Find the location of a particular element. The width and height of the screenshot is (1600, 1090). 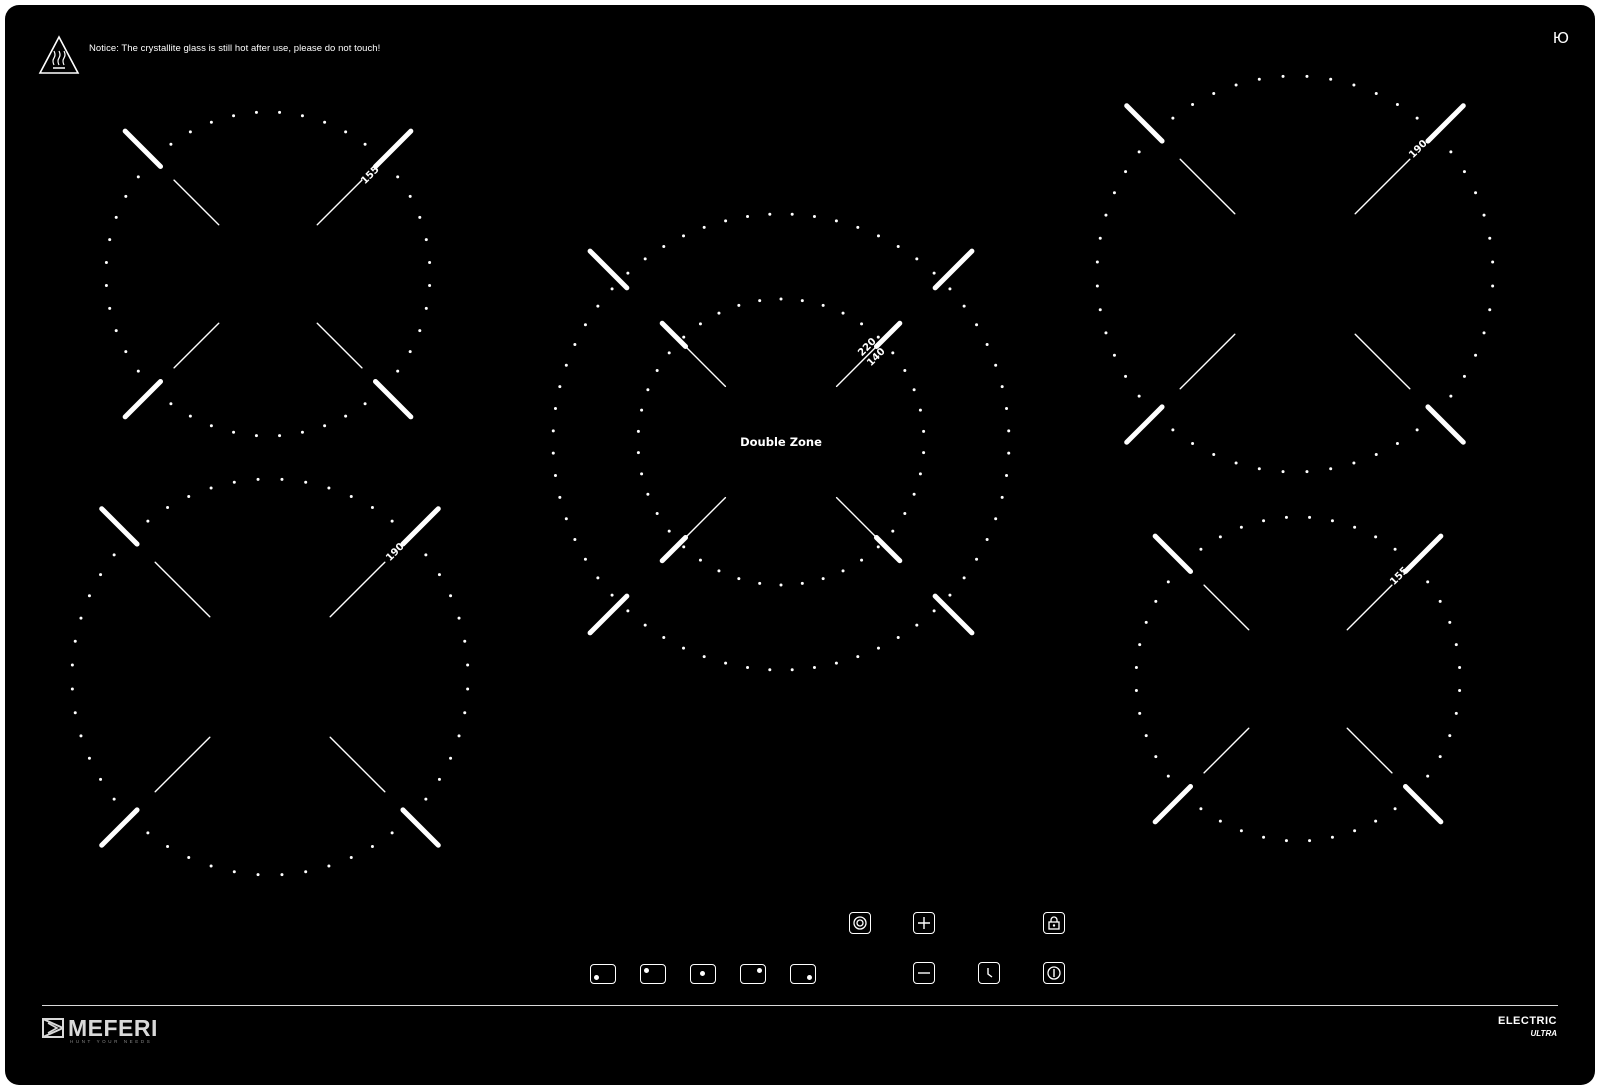

lock-icon is located at coordinates (1054, 923).